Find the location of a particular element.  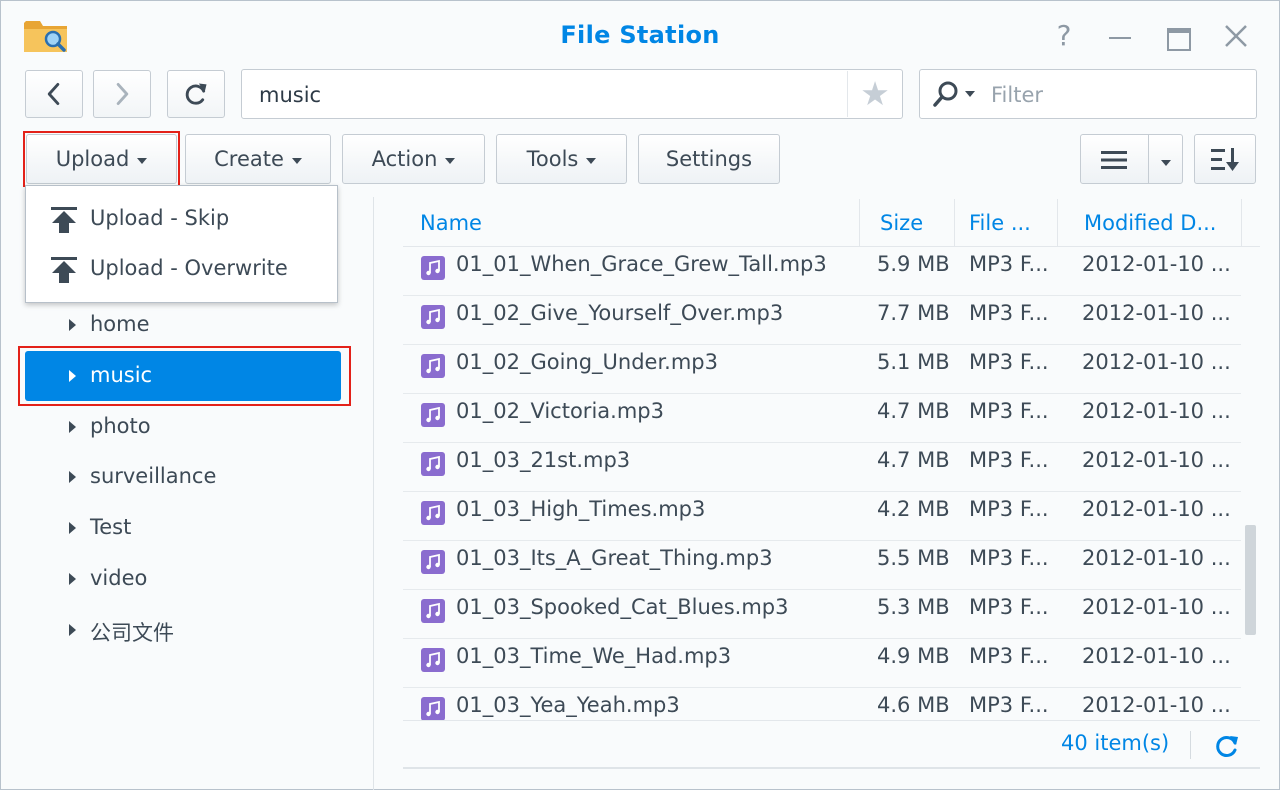

menu-item-upload-skip: Upload - Skip is located at coordinates (181, 219).